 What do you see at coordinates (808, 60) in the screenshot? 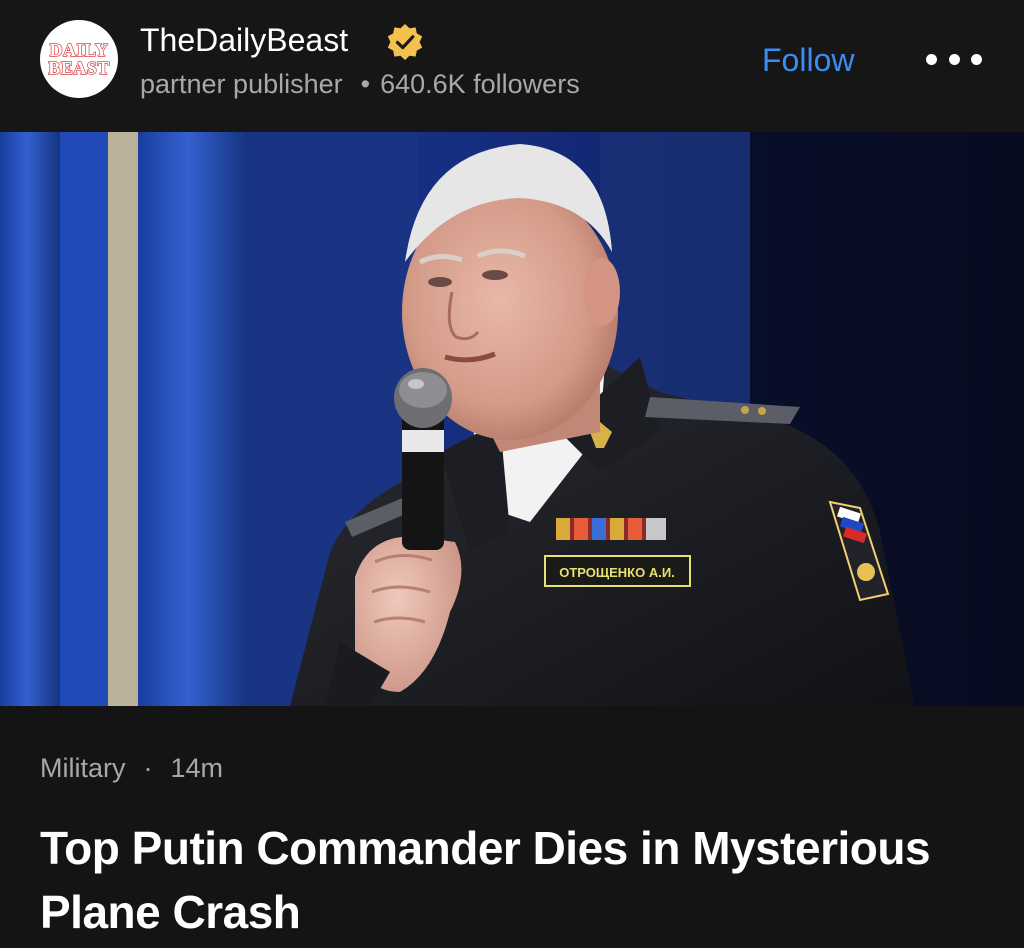
I see `follow-button: Follow` at bounding box center [808, 60].